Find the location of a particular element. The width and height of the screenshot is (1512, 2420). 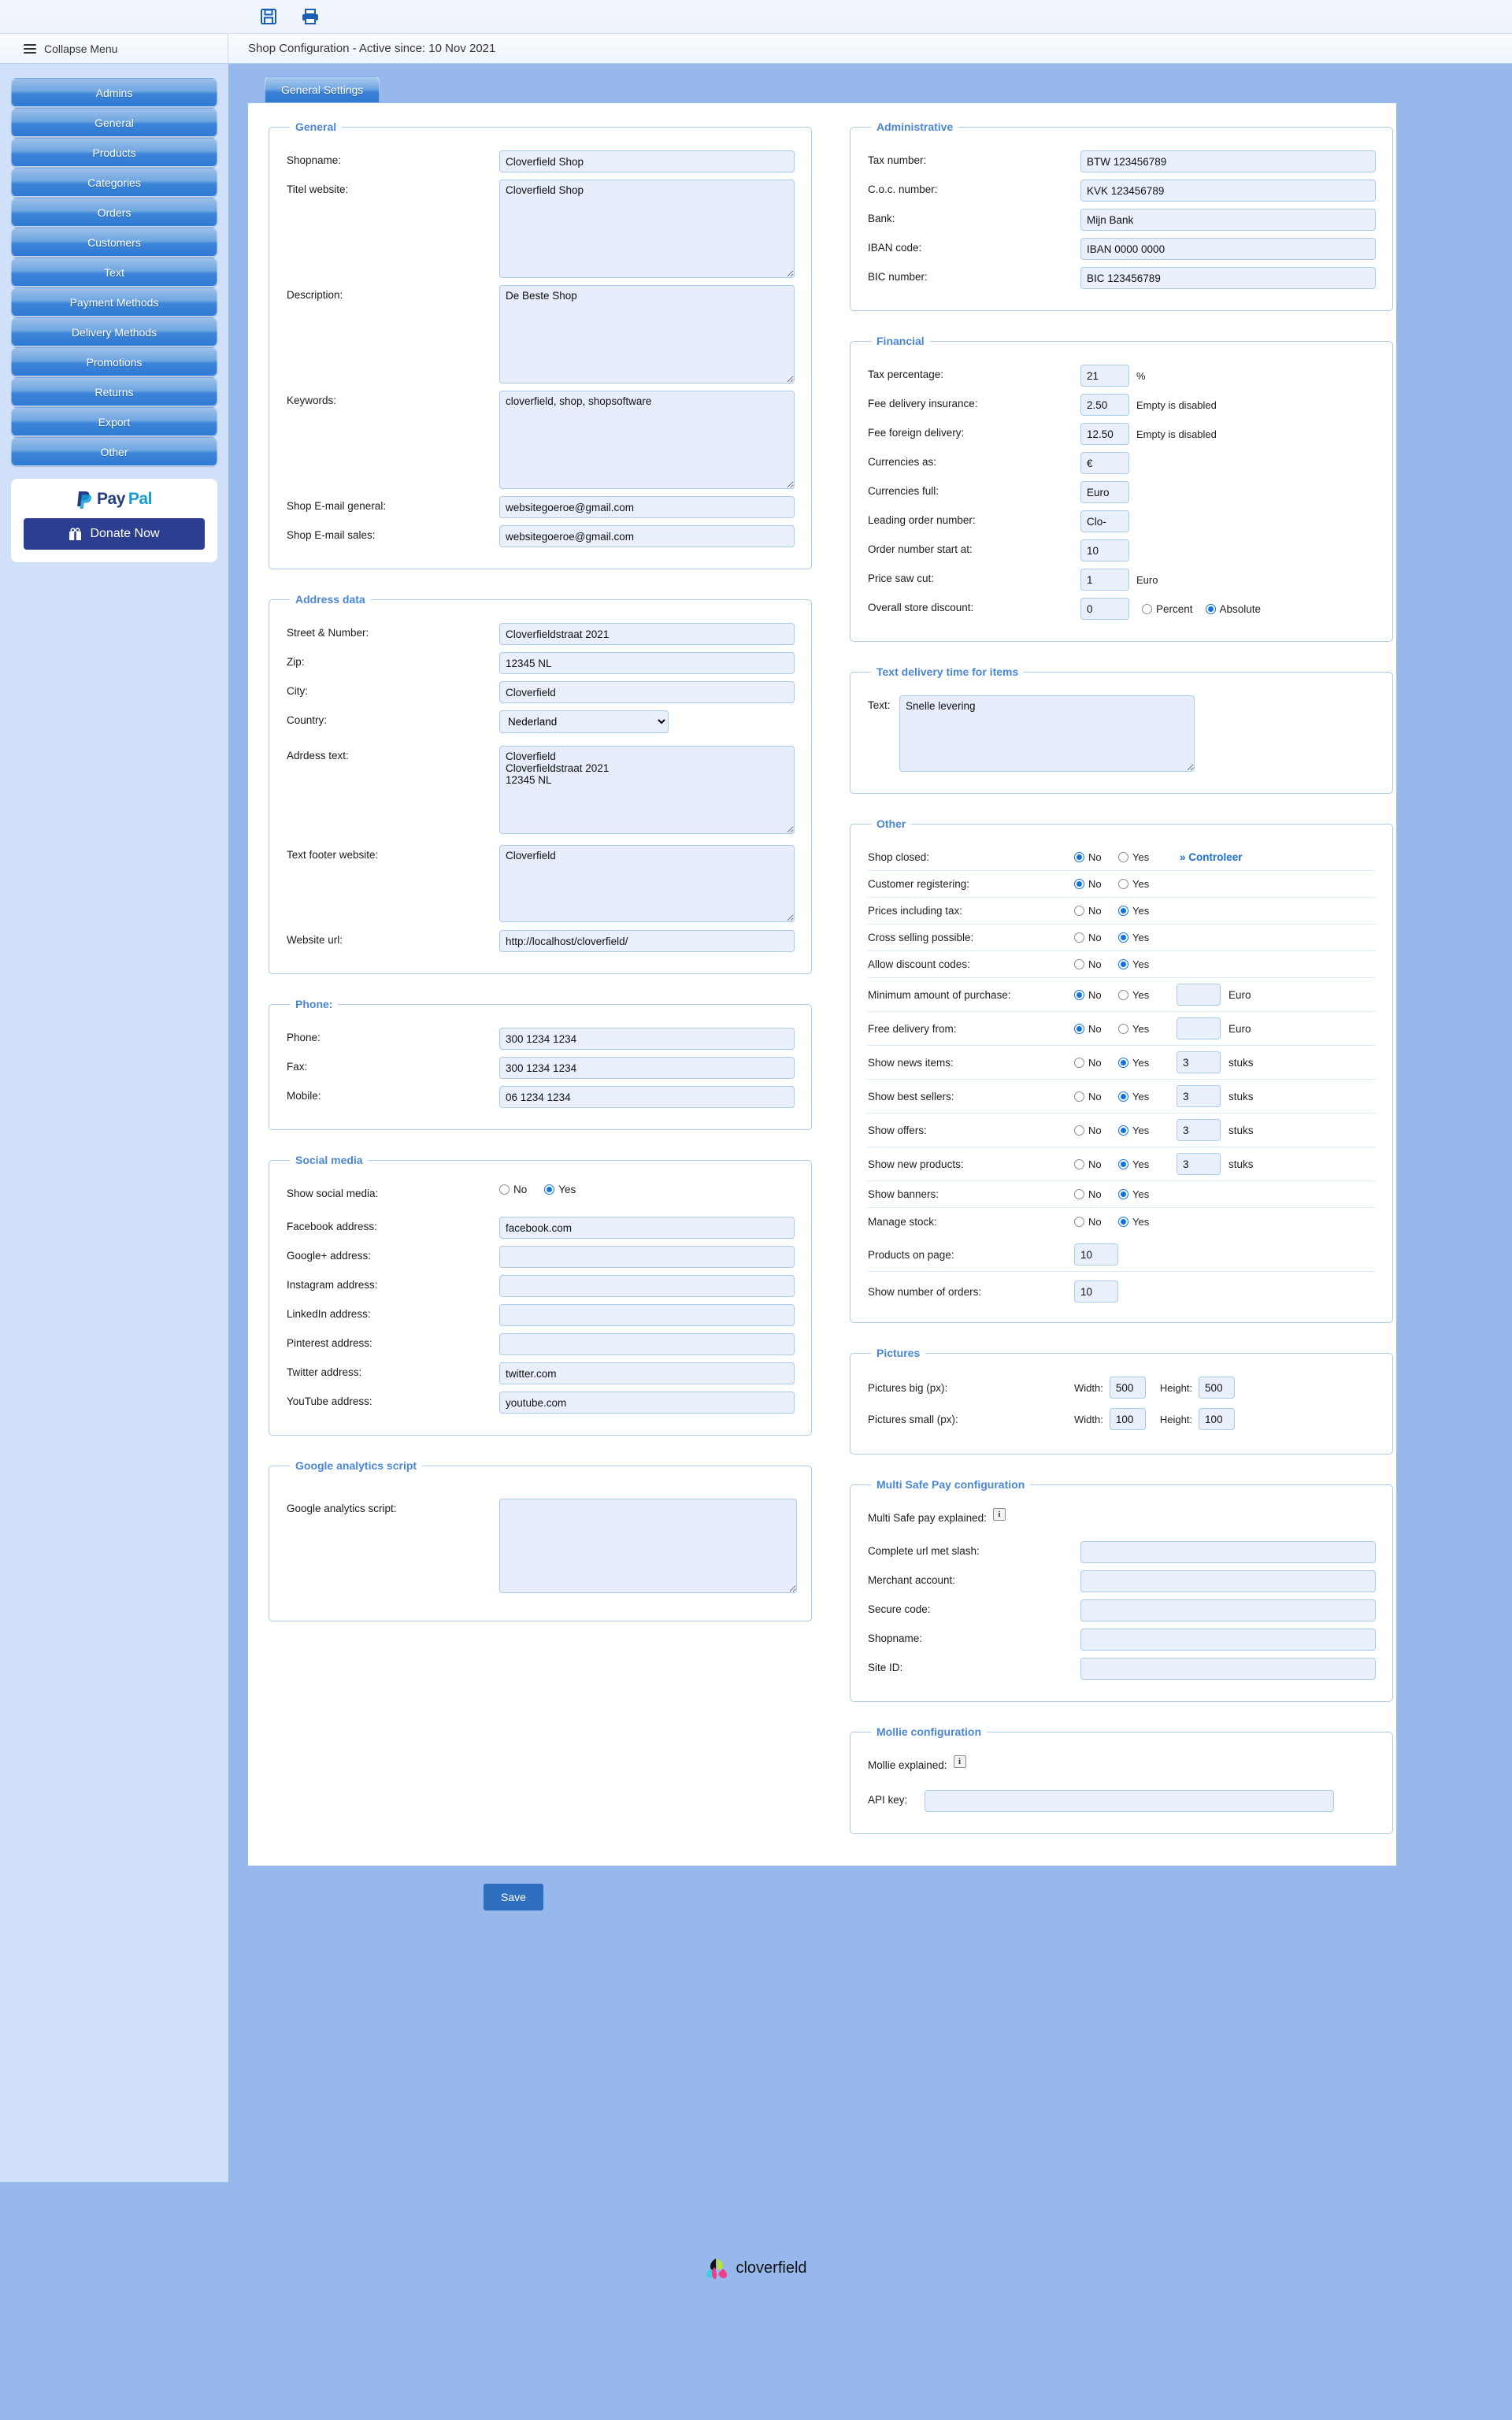

collapse-menu-button: Collapse Menu is located at coordinates (114, 48).